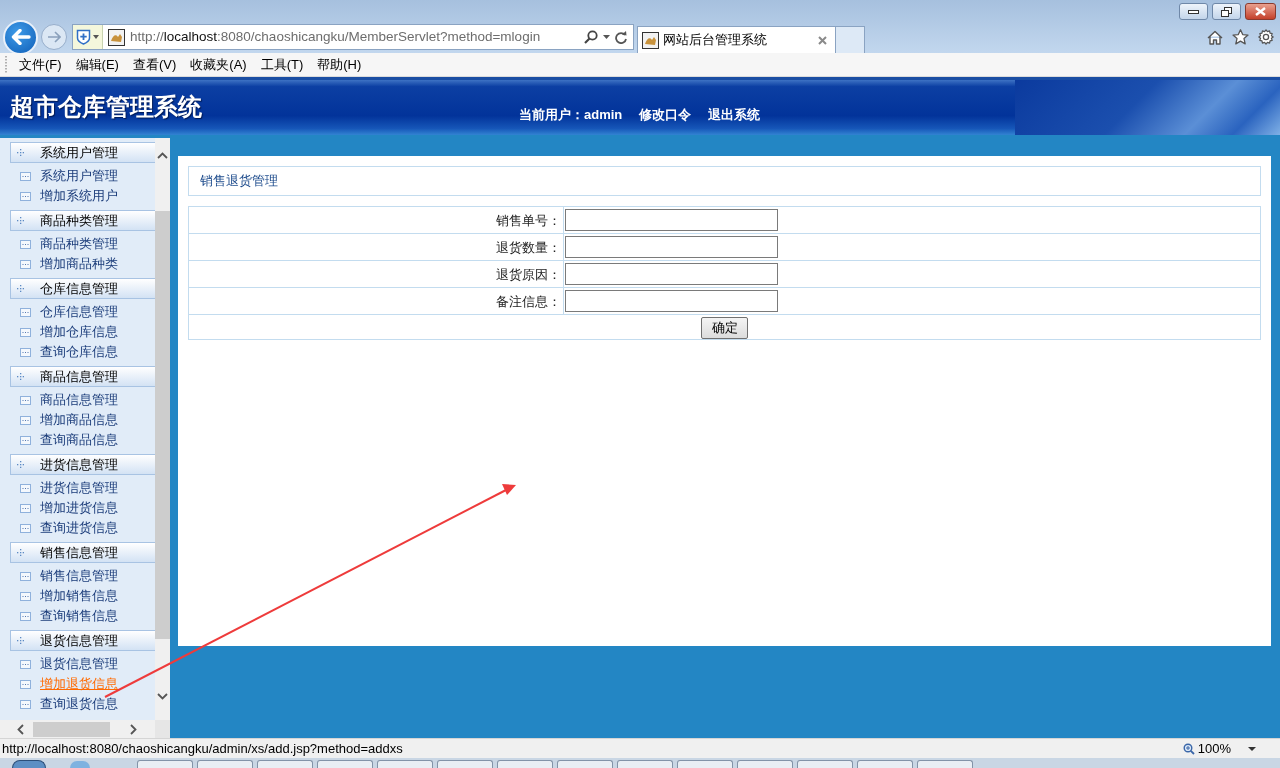 Image resolution: width=1280 pixels, height=768 pixels. I want to click on forward-button, so click(54, 37).